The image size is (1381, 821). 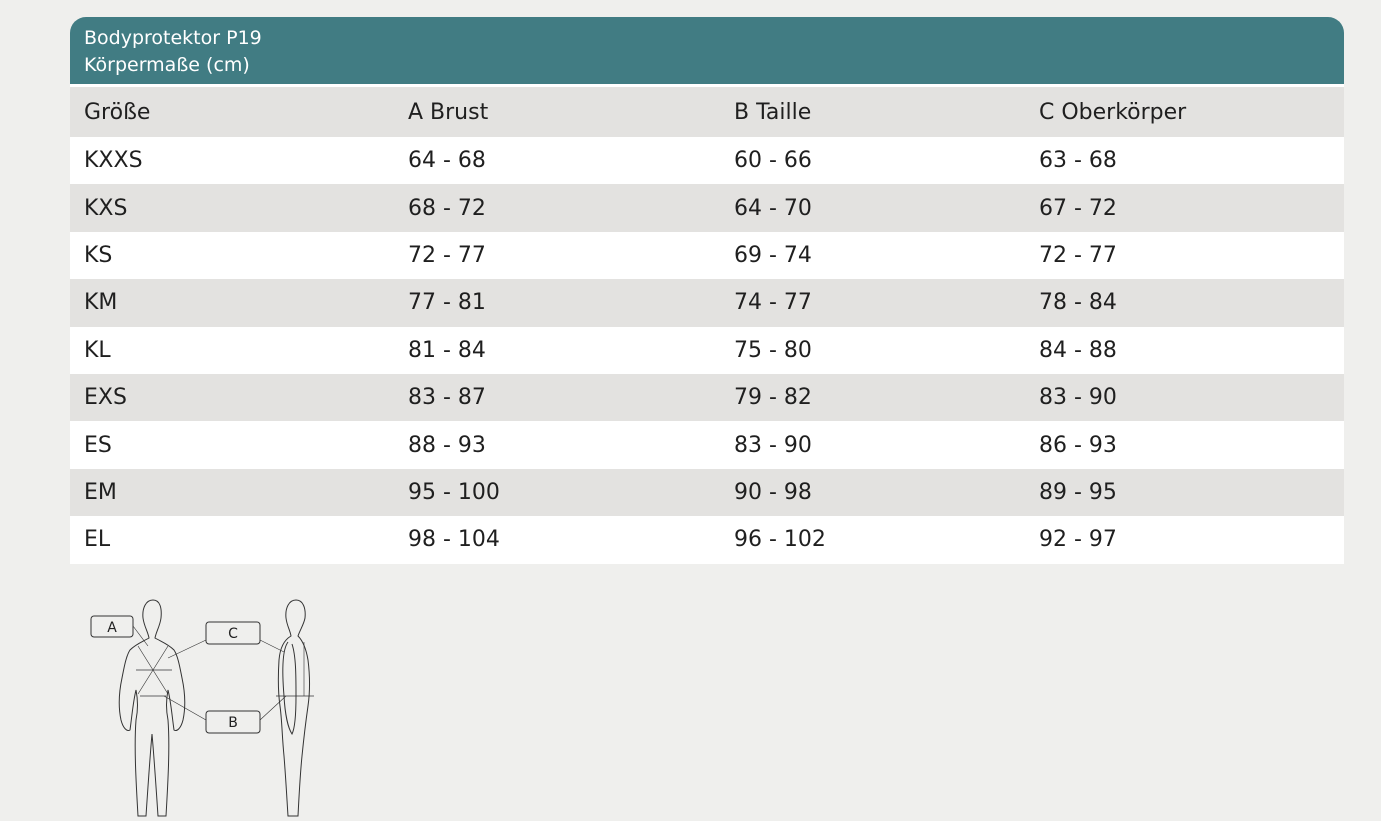 What do you see at coordinates (232, 303) in the screenshot?
I see `size-cell: KM` at bounding box center [232, 303].